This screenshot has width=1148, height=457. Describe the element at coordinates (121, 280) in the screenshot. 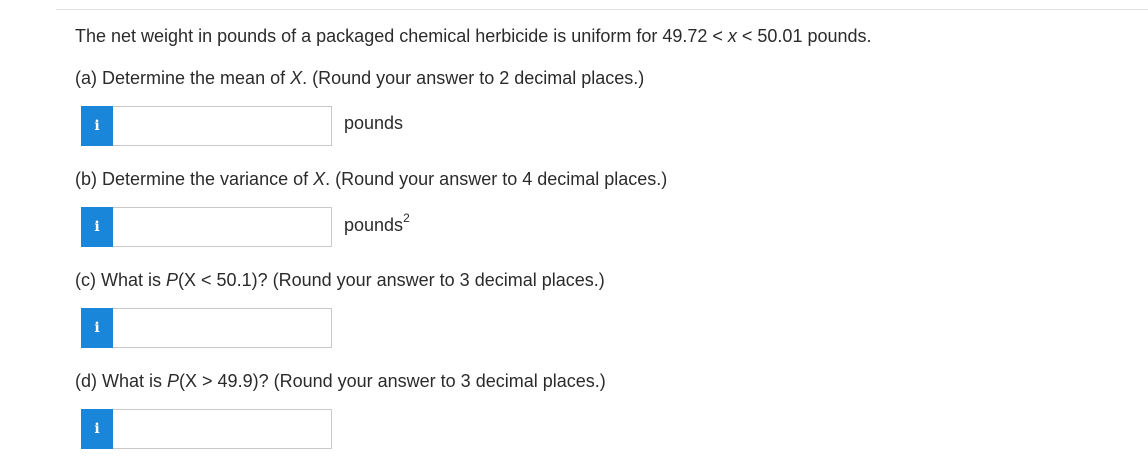

I see `part-c-prompt-start: (c) What is` at that location.